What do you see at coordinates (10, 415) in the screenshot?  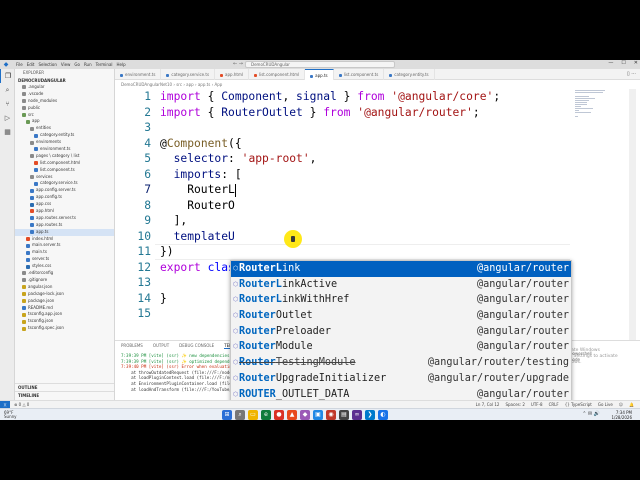 I see `weather-widget: 69°F Sunny` at bounding box center [10, 415].